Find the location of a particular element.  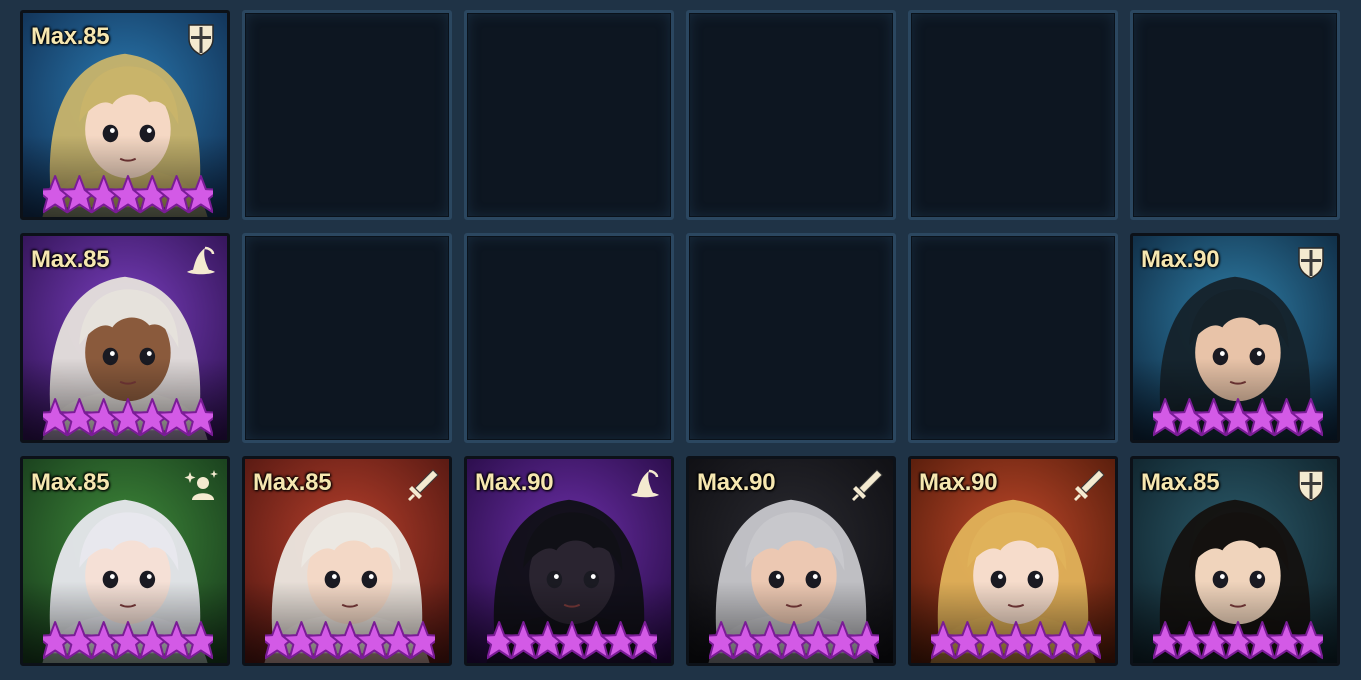

support-sparkle-icon is located at coordinates (201, 485).